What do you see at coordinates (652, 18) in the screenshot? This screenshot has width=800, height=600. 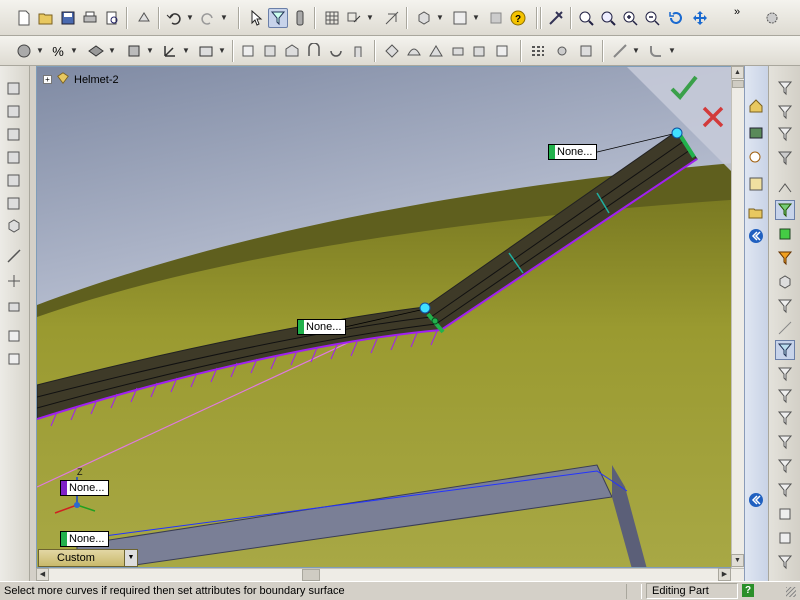 I see `zoom-to-selection-icon` at bounding box center [652, 18].